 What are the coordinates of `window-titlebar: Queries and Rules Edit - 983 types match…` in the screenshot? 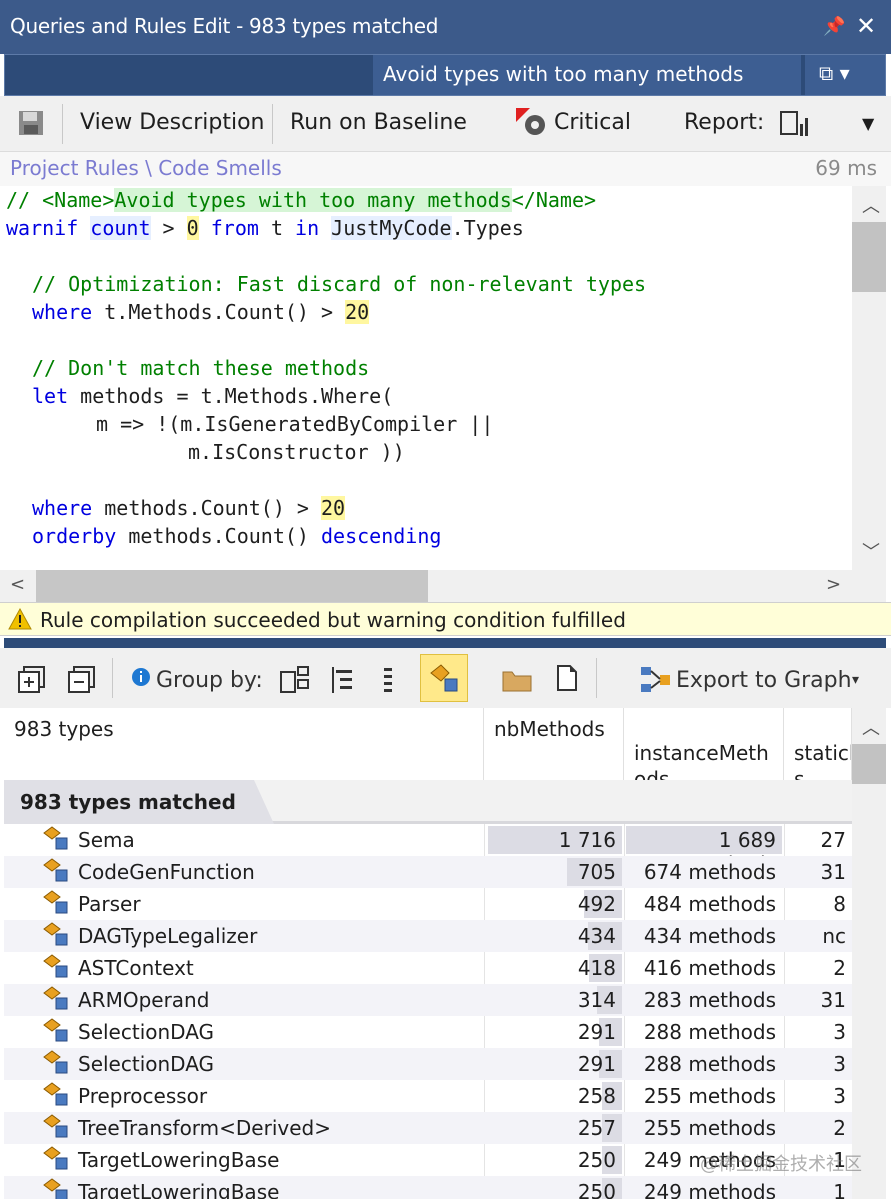 It's located at (445, 27).